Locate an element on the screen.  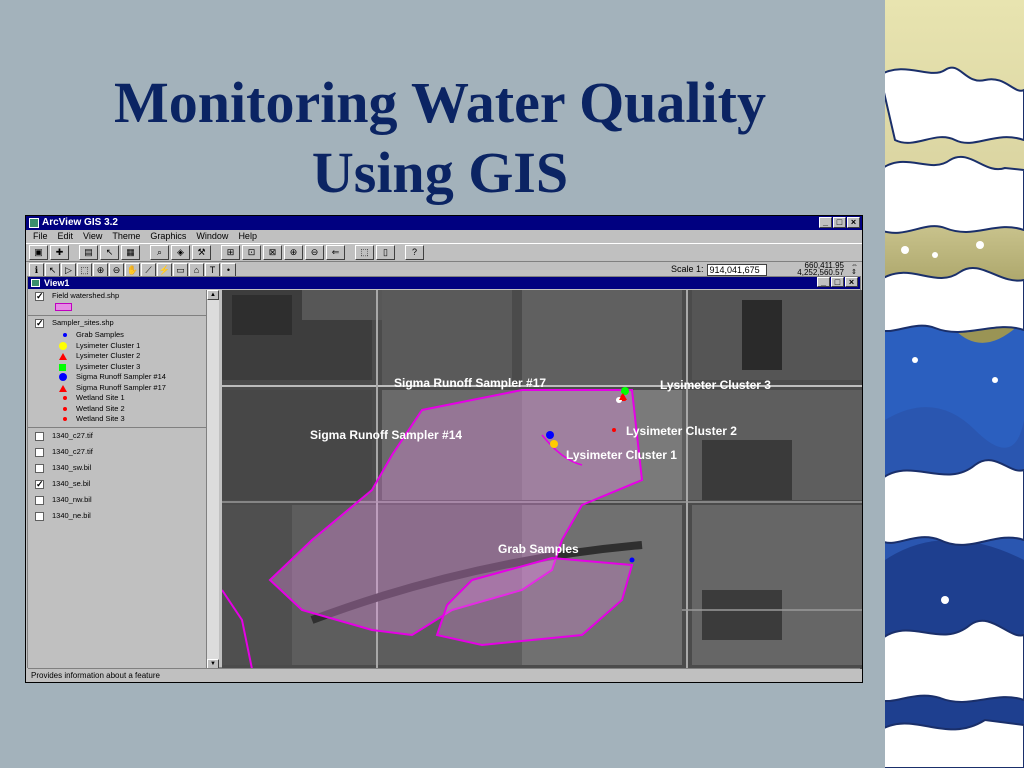
map-label-sigma14: Sigma Runoff Sampler #14 is located at coordinates (386, 435).